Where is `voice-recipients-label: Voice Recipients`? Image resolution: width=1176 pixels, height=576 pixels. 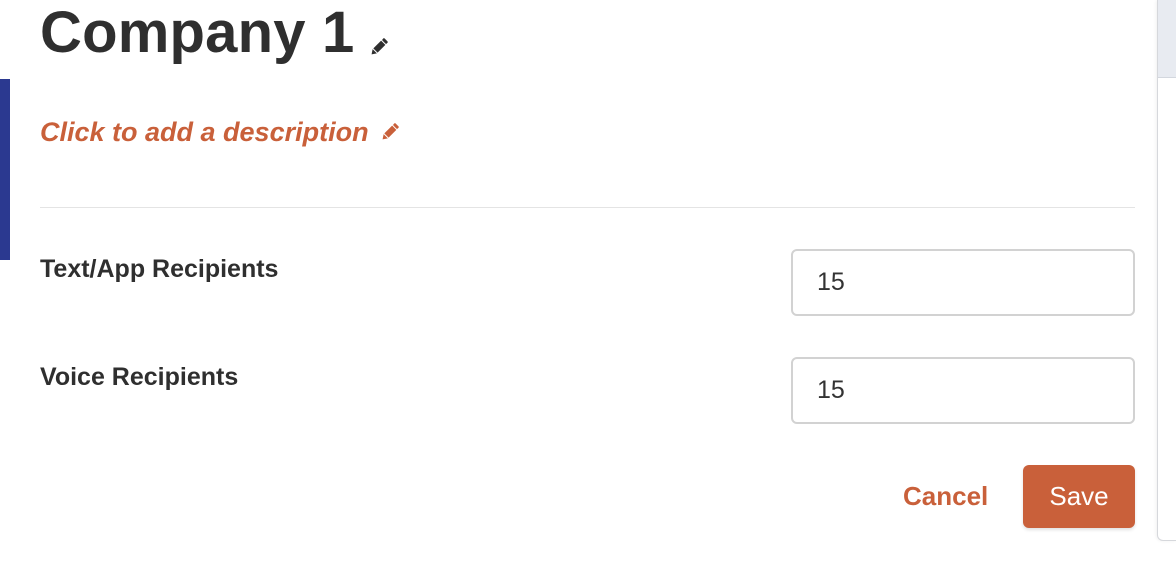 voice-recipients-label: Voice Recipients is located at coordinates (139, 377).